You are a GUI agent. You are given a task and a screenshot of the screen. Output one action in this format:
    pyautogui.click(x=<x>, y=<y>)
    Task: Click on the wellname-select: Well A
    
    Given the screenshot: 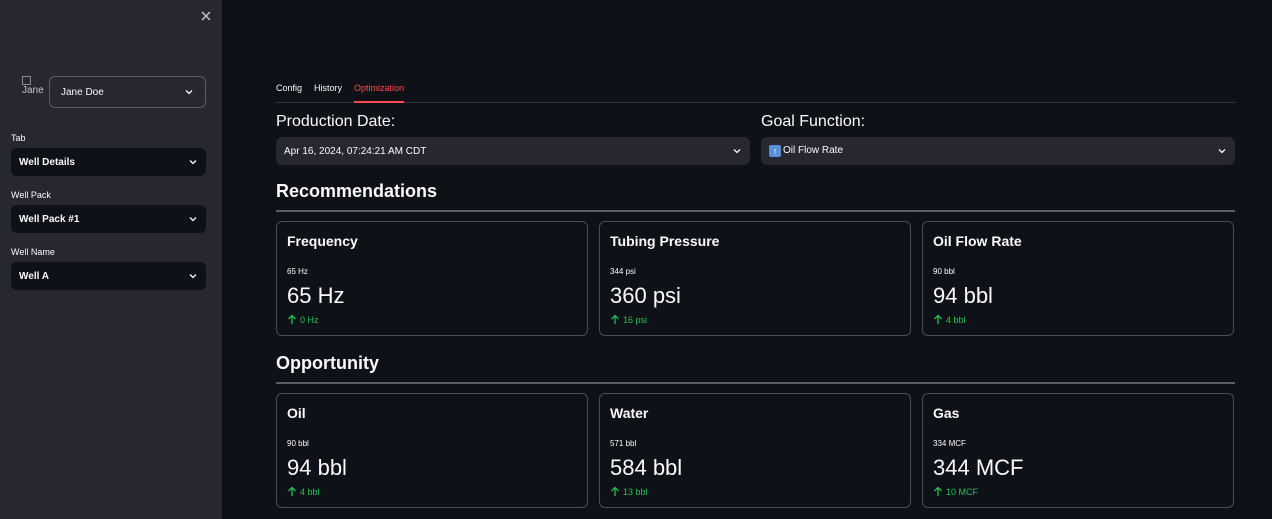 What is the action you would take?
    pyautogui.click(x=108, y=276)
    